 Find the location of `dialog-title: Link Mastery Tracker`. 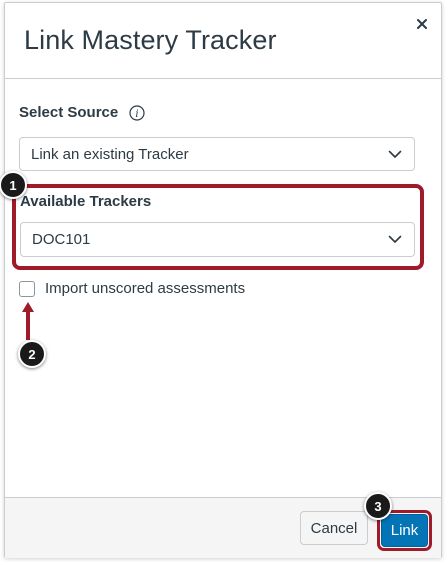

dialog-title: Link Mastery Tracker is located at coordinates (150, 40).